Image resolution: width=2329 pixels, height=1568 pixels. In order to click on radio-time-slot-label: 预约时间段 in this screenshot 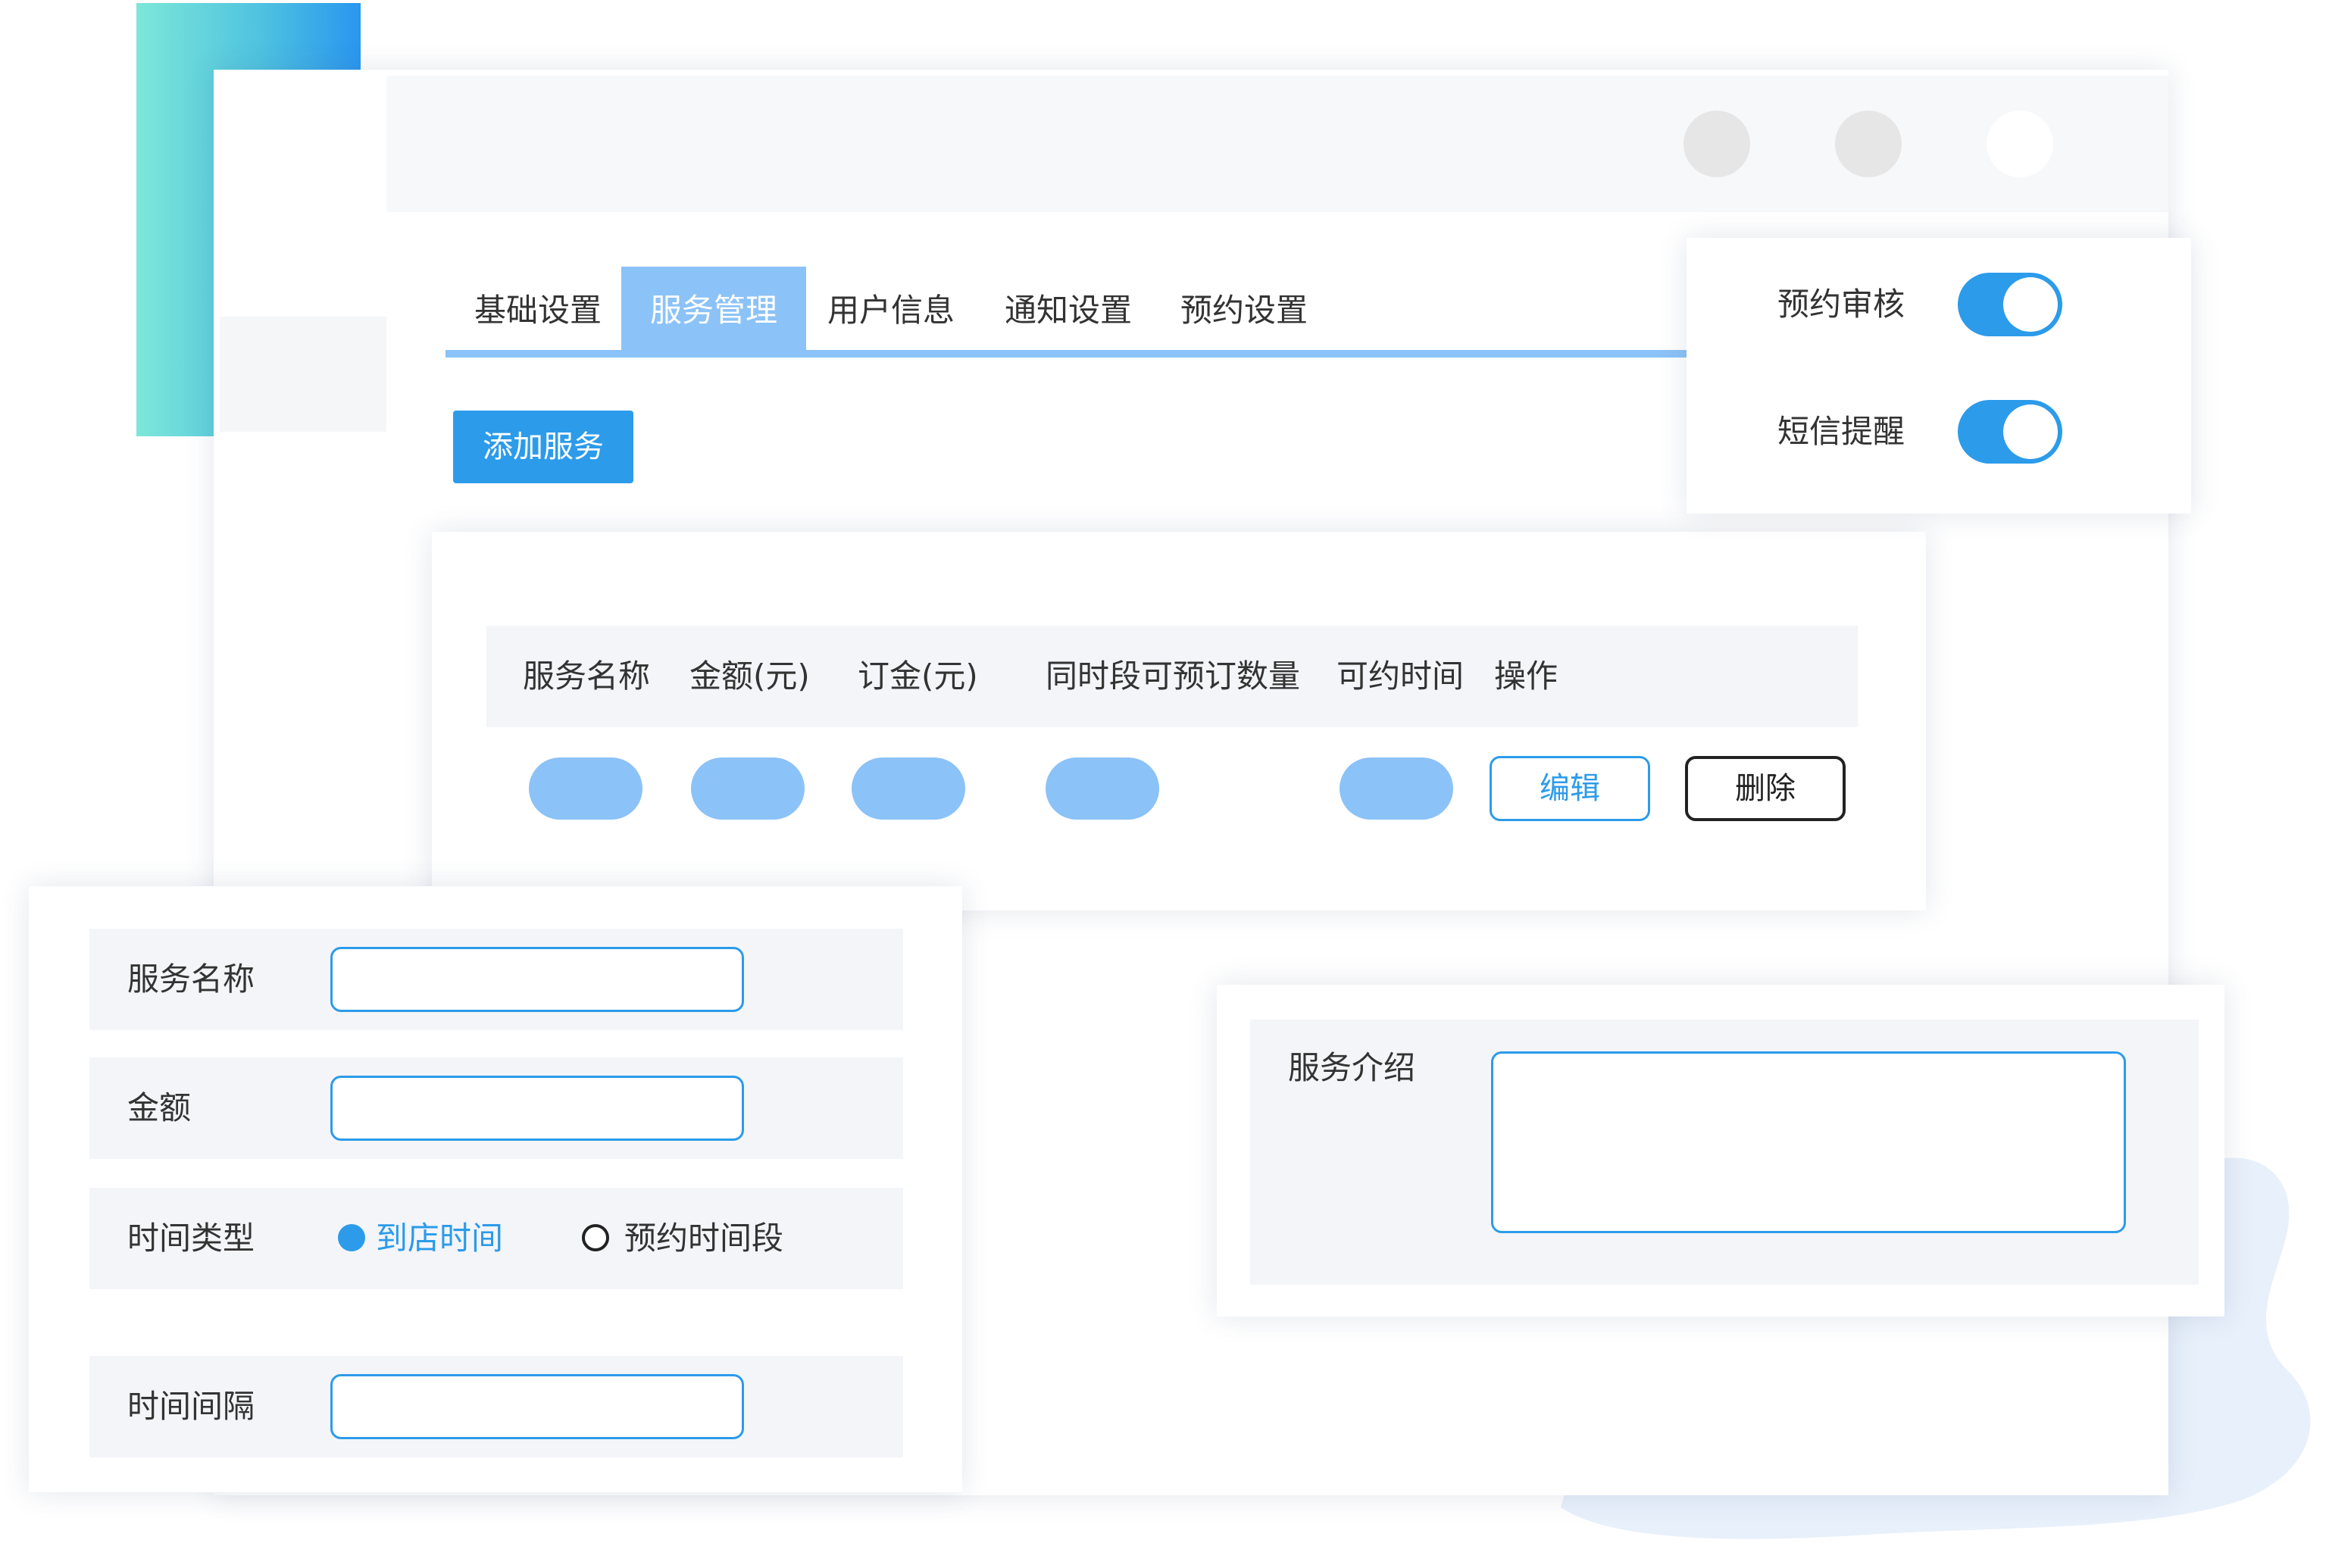, I will do `click(703, 1238)`.